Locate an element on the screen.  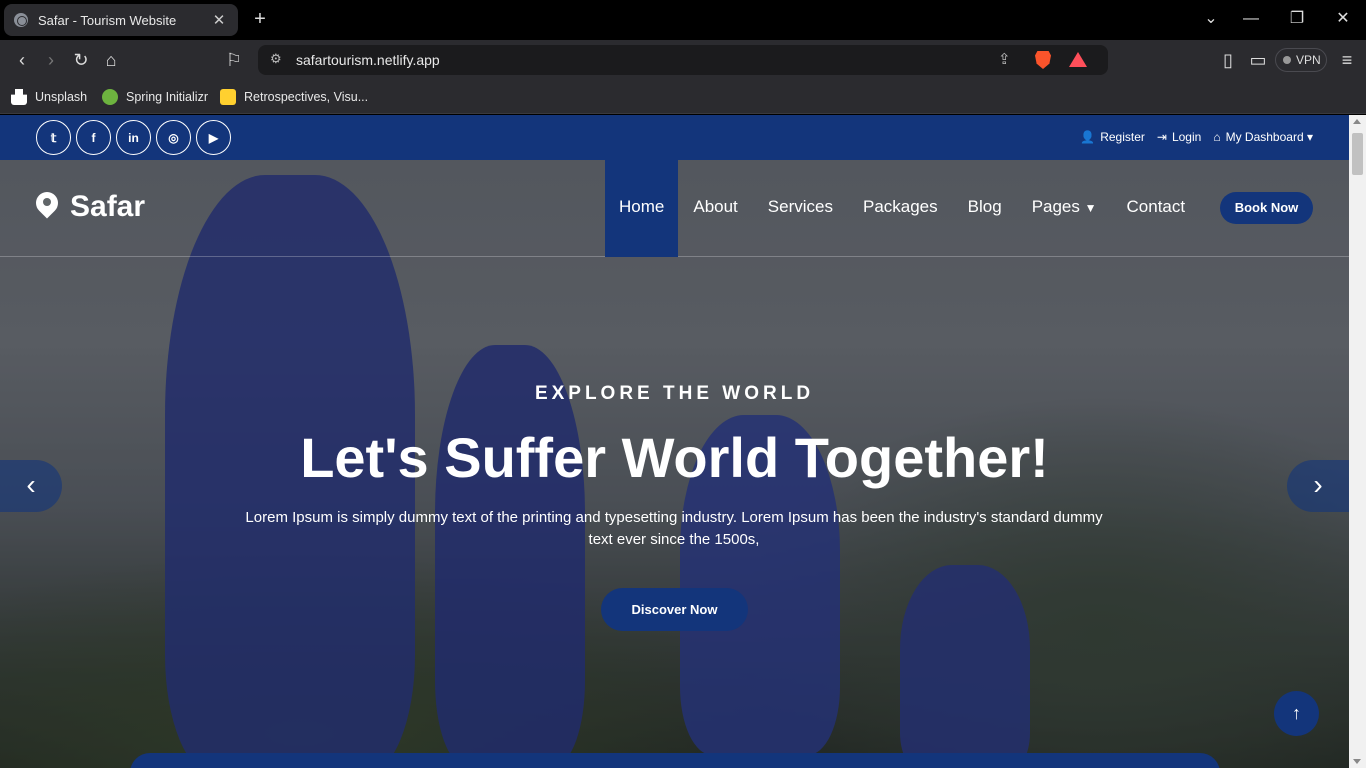
spring-icon is located at coordinates (110, 97).